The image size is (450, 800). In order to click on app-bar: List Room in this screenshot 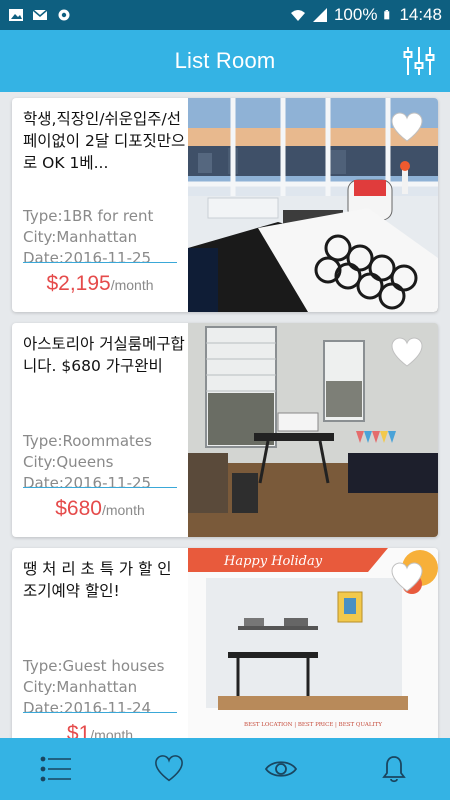, I will do `click(225, 61)`.